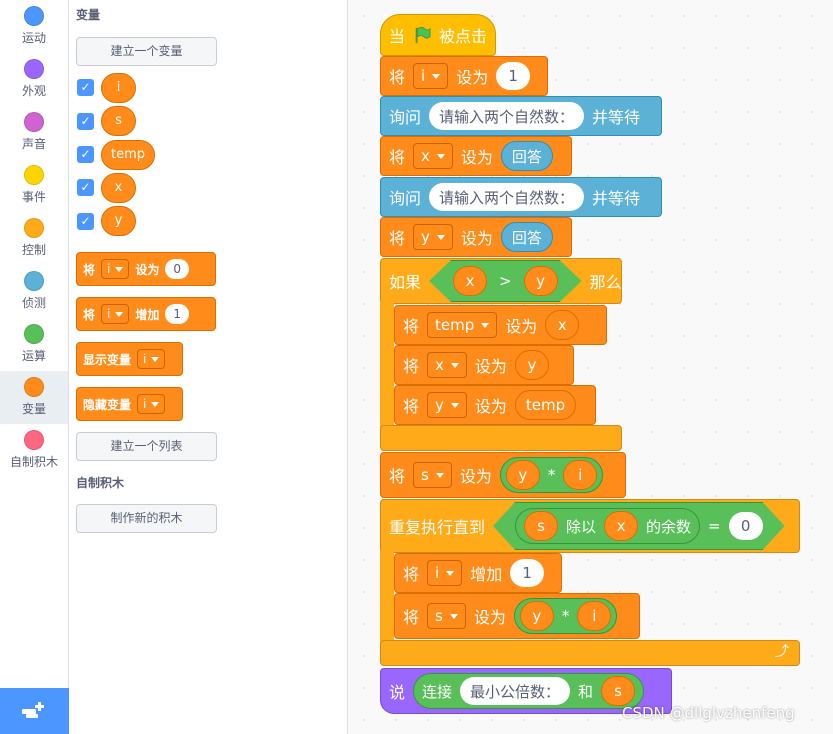 This screenshot has height=734, width=833. I want to click on hide-variable-block: 隐藏变量 i, so click(129, 404).